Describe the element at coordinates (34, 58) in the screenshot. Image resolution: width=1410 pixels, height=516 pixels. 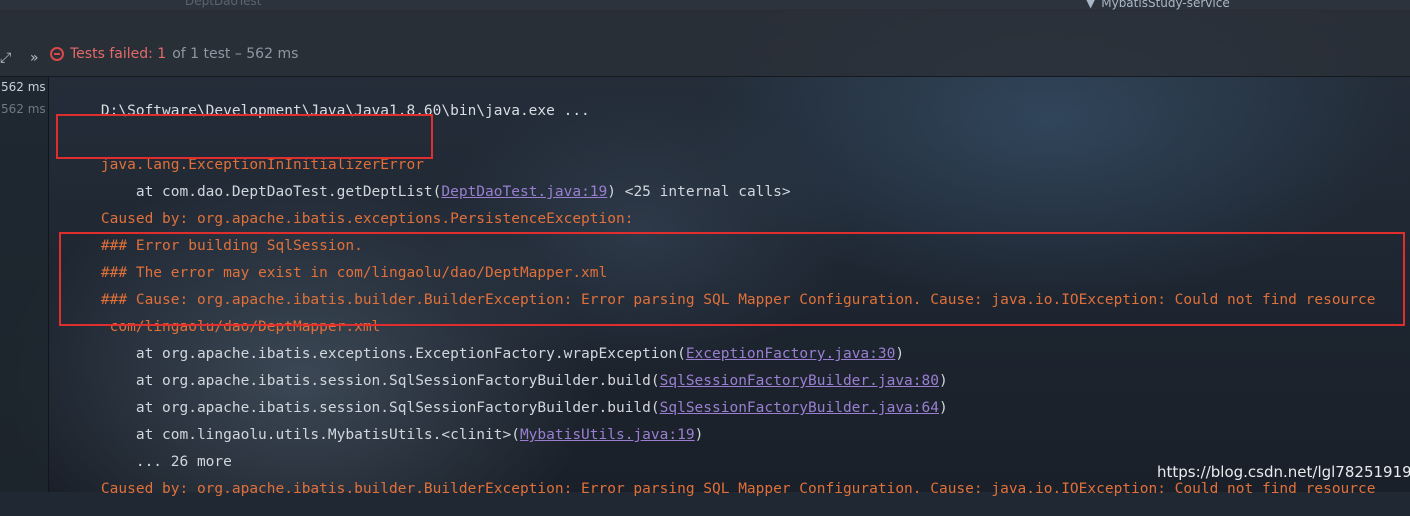
I see `expand-more-icon: »` at that location.